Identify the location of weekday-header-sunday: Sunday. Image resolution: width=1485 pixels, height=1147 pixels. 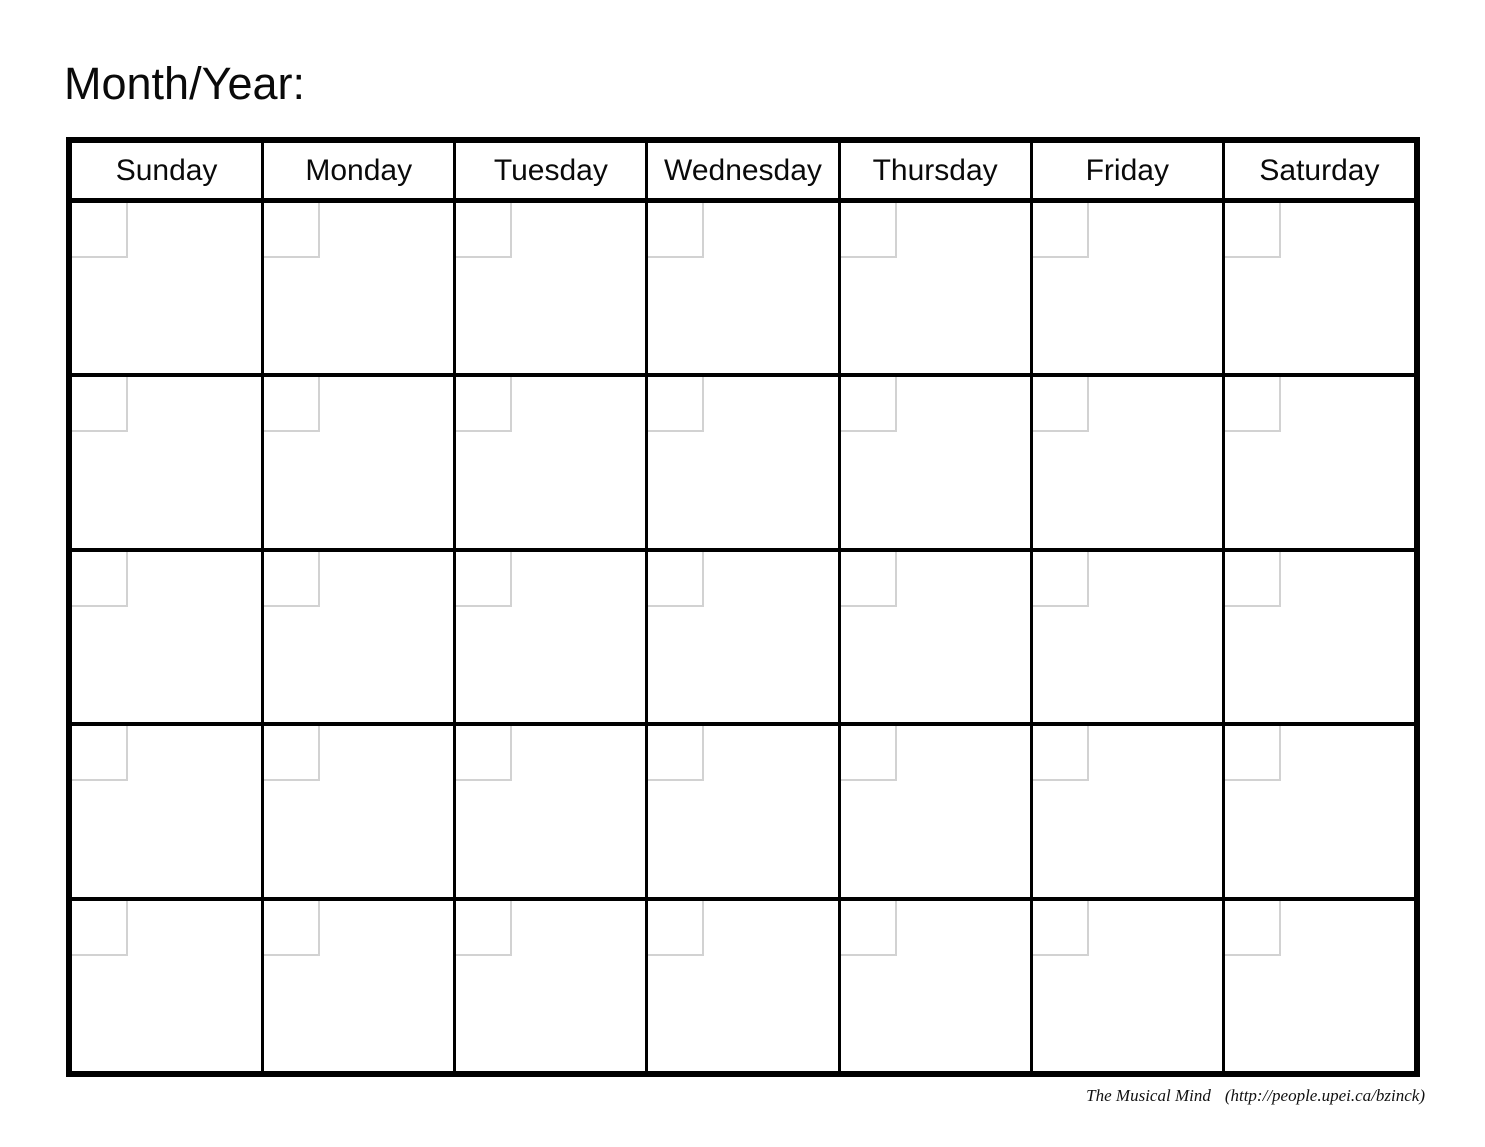
(168, 170).